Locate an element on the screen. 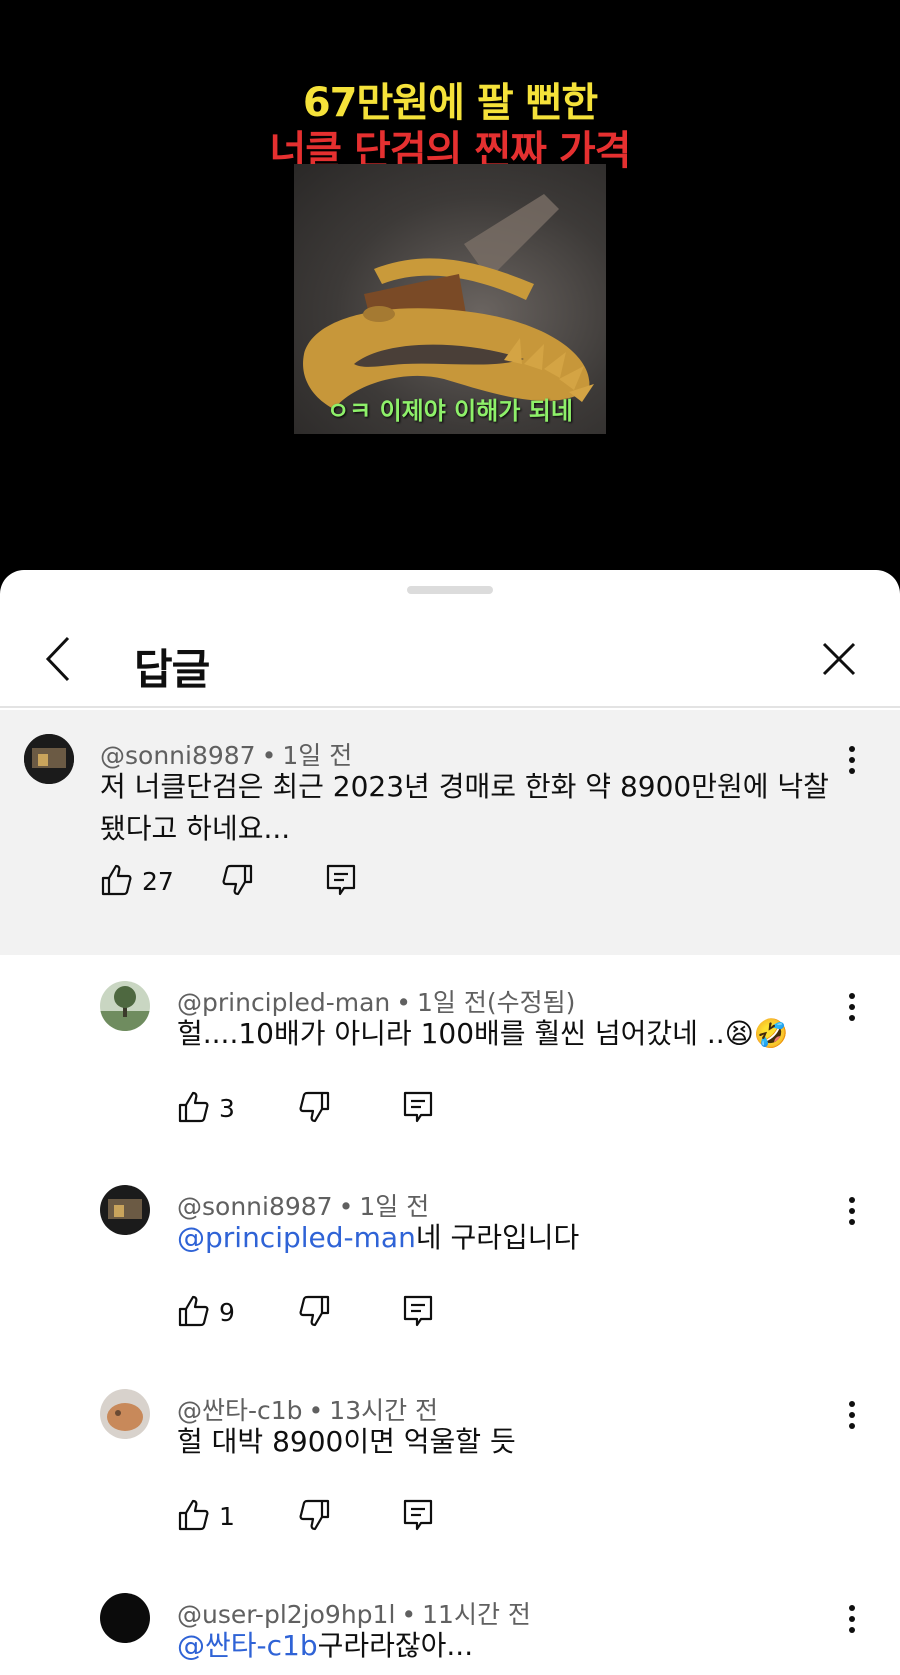 The width and height of the screenshot is (900, 1675). like-count: 27 is located at coordinates (158, 881).